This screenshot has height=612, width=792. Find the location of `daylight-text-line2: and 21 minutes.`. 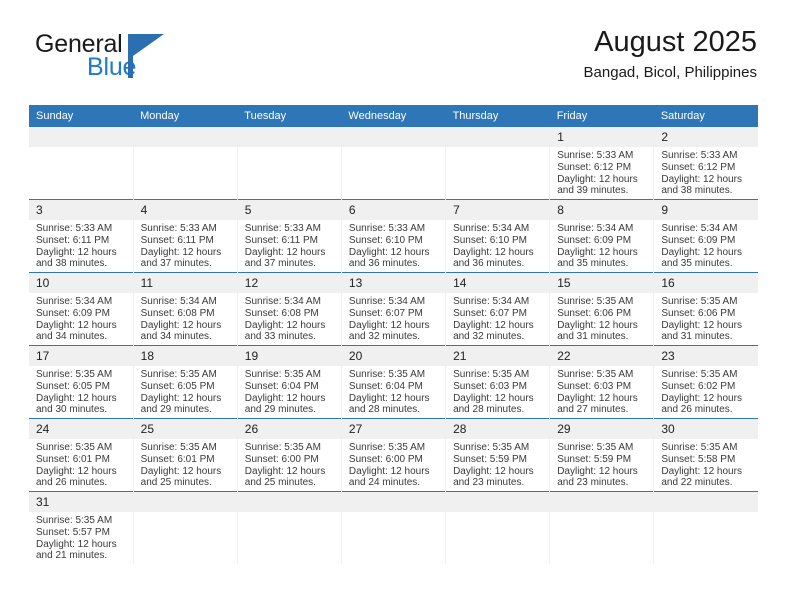

daylight-text-line2: and 21 minutes. is located at coordinates (72, 556).